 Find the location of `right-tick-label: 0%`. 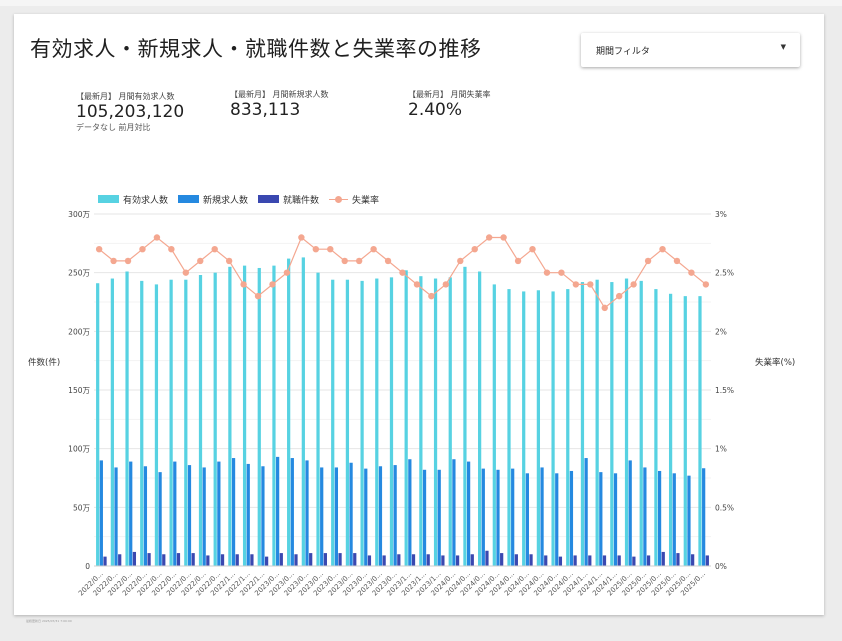

right-tick-label: 0% is located at coordinates (721, 566).